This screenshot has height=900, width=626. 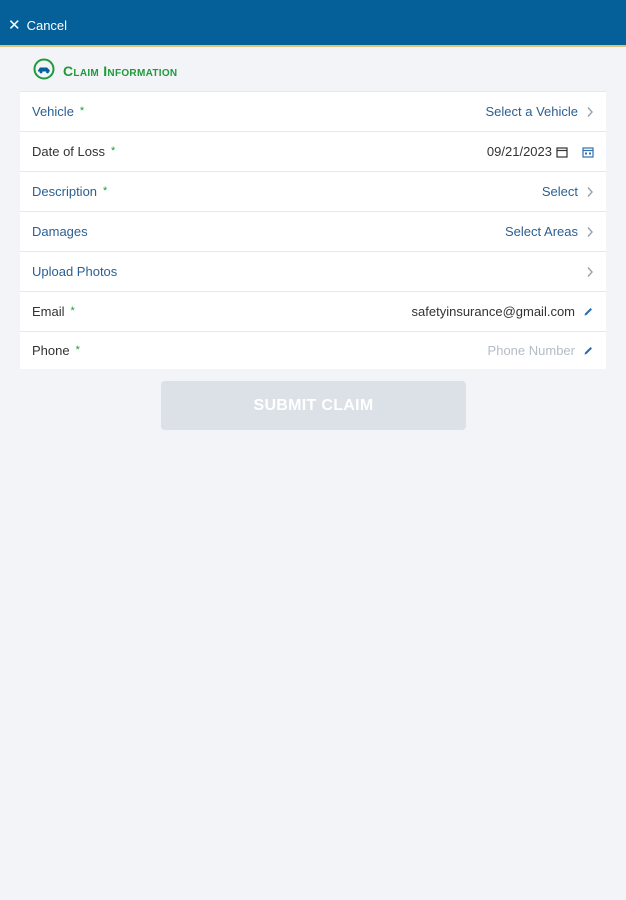 What do you see at coordinates (531, 350) in the screenshot?
I see `phone-field: Phone Number` at bounding box center [531, 350].